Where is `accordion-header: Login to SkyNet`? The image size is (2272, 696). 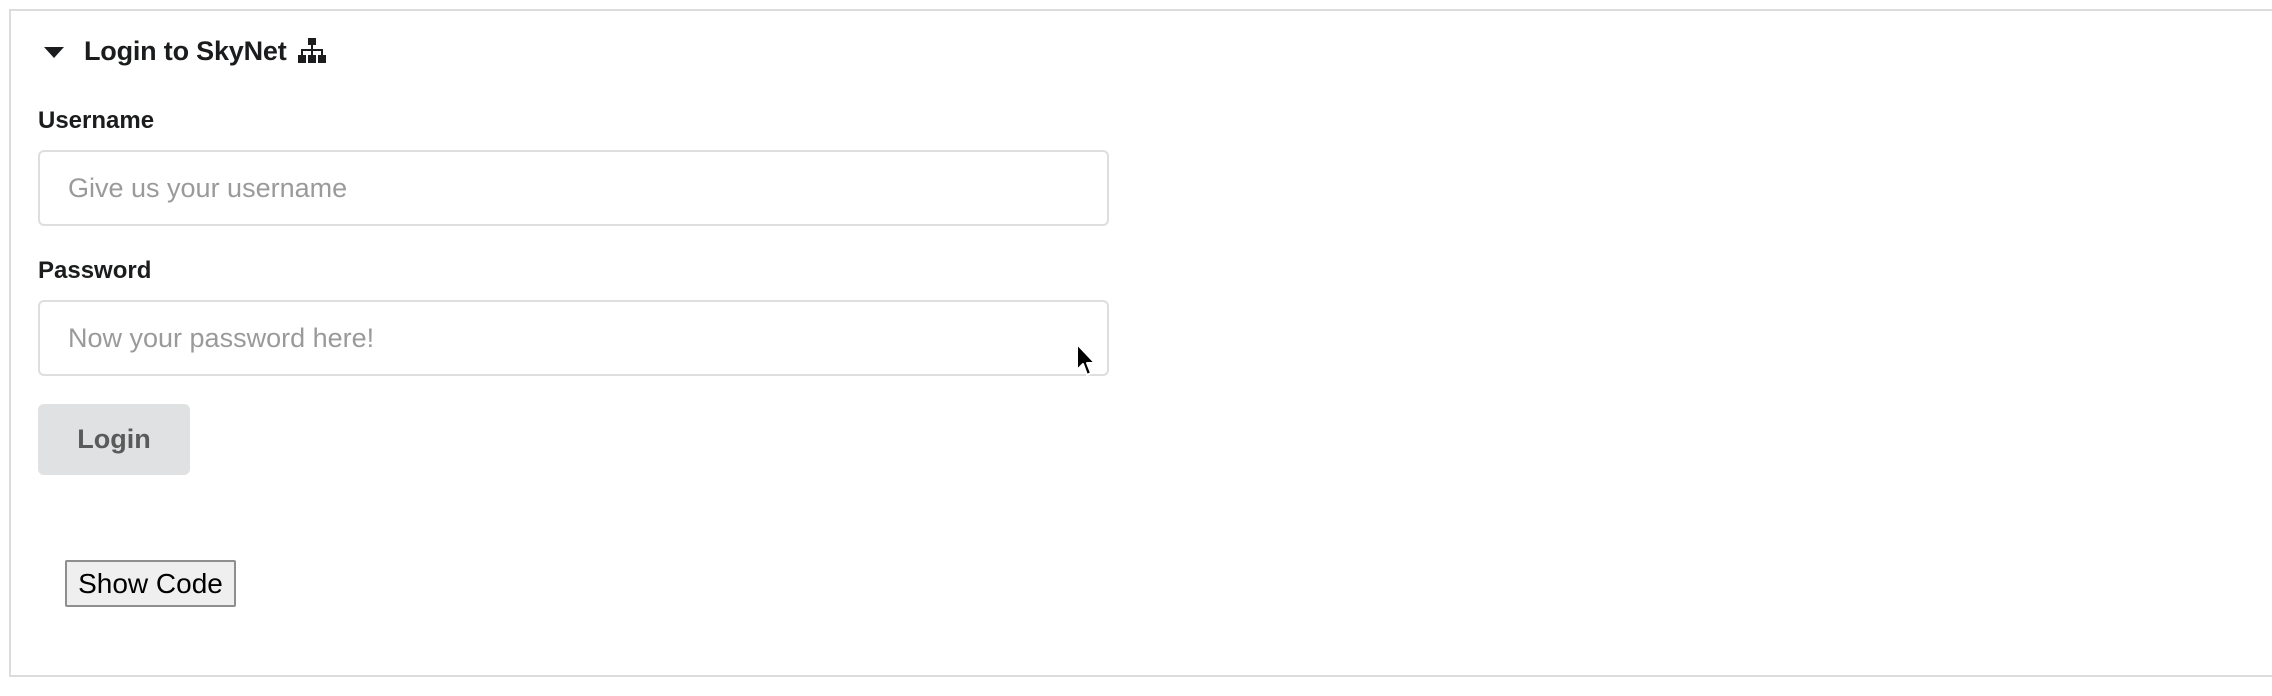 accordion-header: Login to SkyNet is located at coordinates (185, 51).